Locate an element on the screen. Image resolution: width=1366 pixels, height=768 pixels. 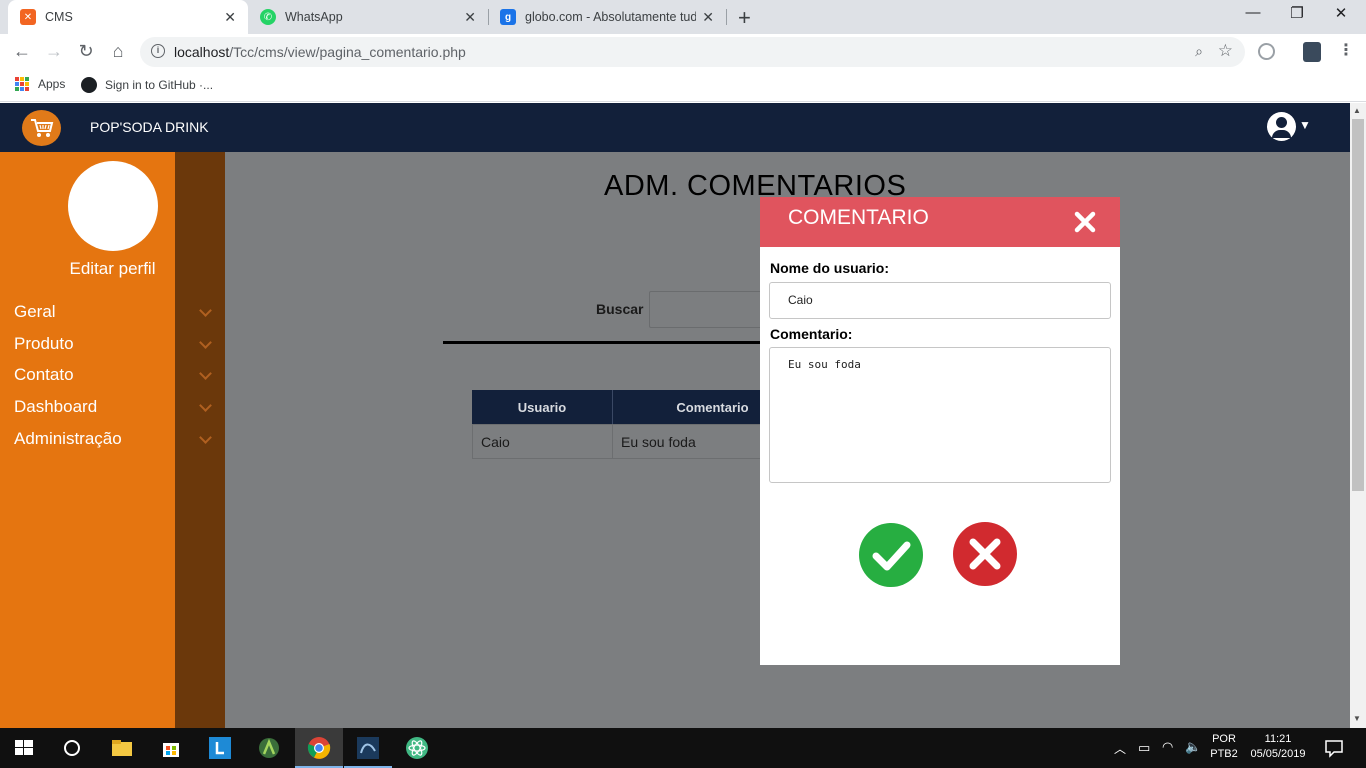
bookmark-star-icon: ☆ is located at coordinates (1225, 51).